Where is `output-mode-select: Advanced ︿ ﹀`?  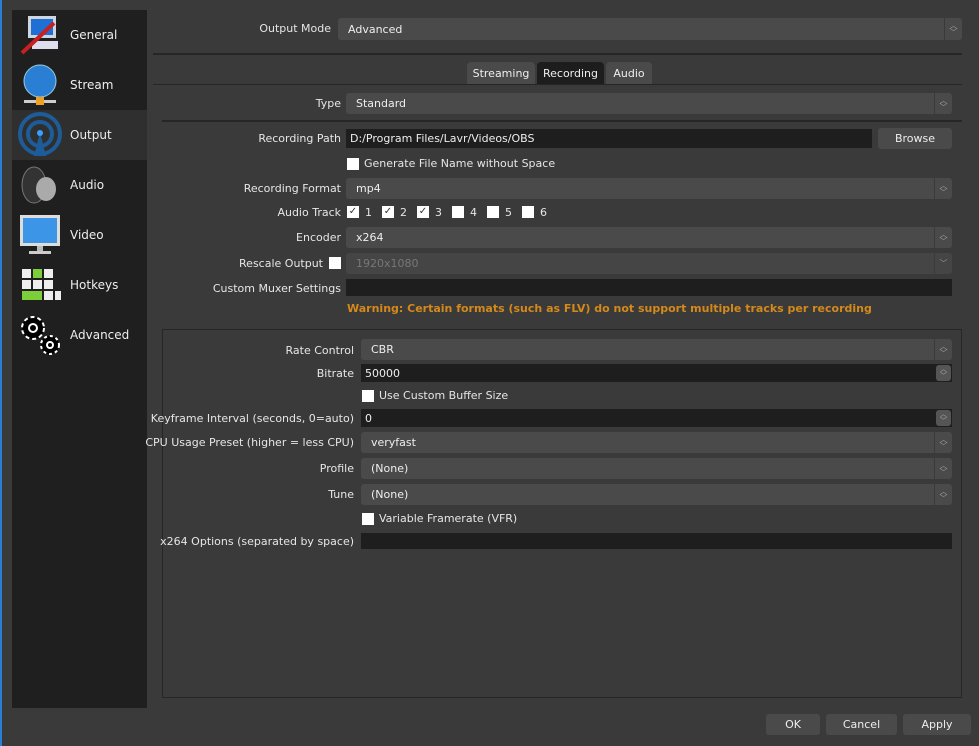 output-mode-select: Advanced ︿ ﹀ is located at coordinates (650, 29).